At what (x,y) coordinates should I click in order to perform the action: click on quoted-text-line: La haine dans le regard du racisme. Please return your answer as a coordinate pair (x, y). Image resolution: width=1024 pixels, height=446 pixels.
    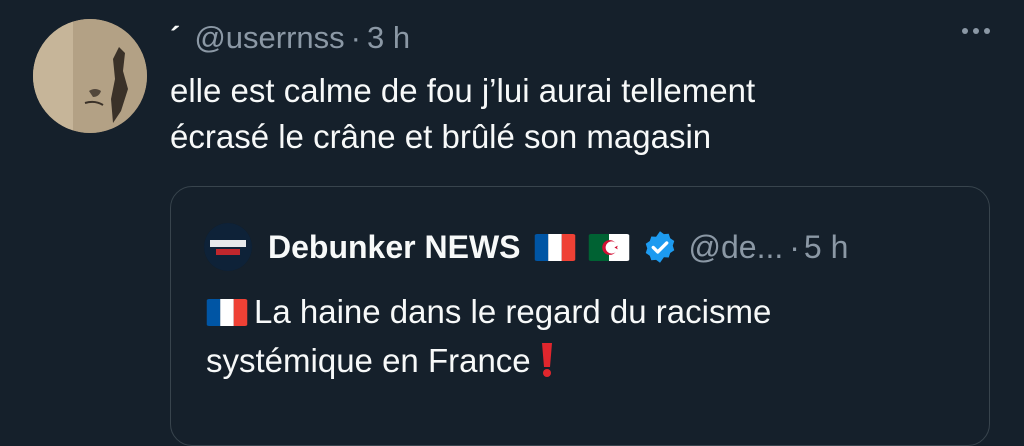
    Looking at the image, I should click on (586, 311).